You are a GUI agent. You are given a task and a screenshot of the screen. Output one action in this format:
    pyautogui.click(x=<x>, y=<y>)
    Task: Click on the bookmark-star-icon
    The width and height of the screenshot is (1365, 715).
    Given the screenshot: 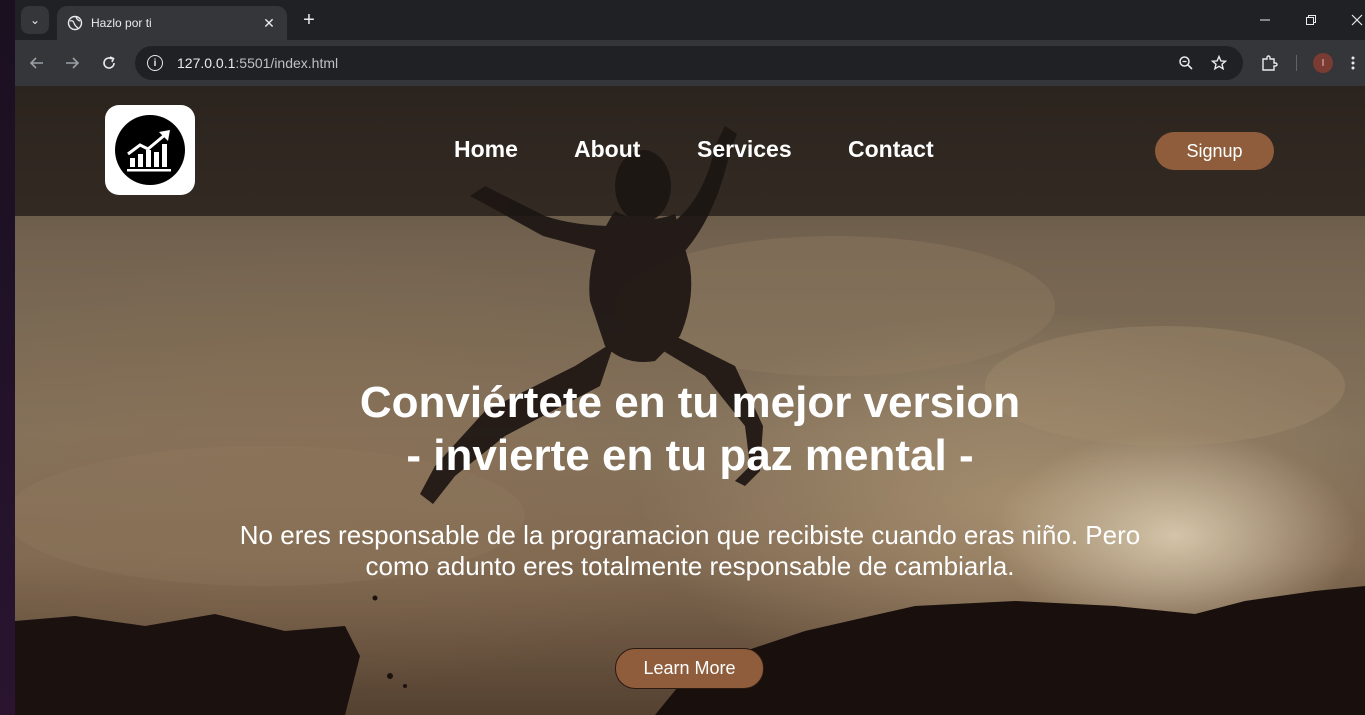 What is the action you would take?
    pyautogui.click(x=1219, y=63)
    